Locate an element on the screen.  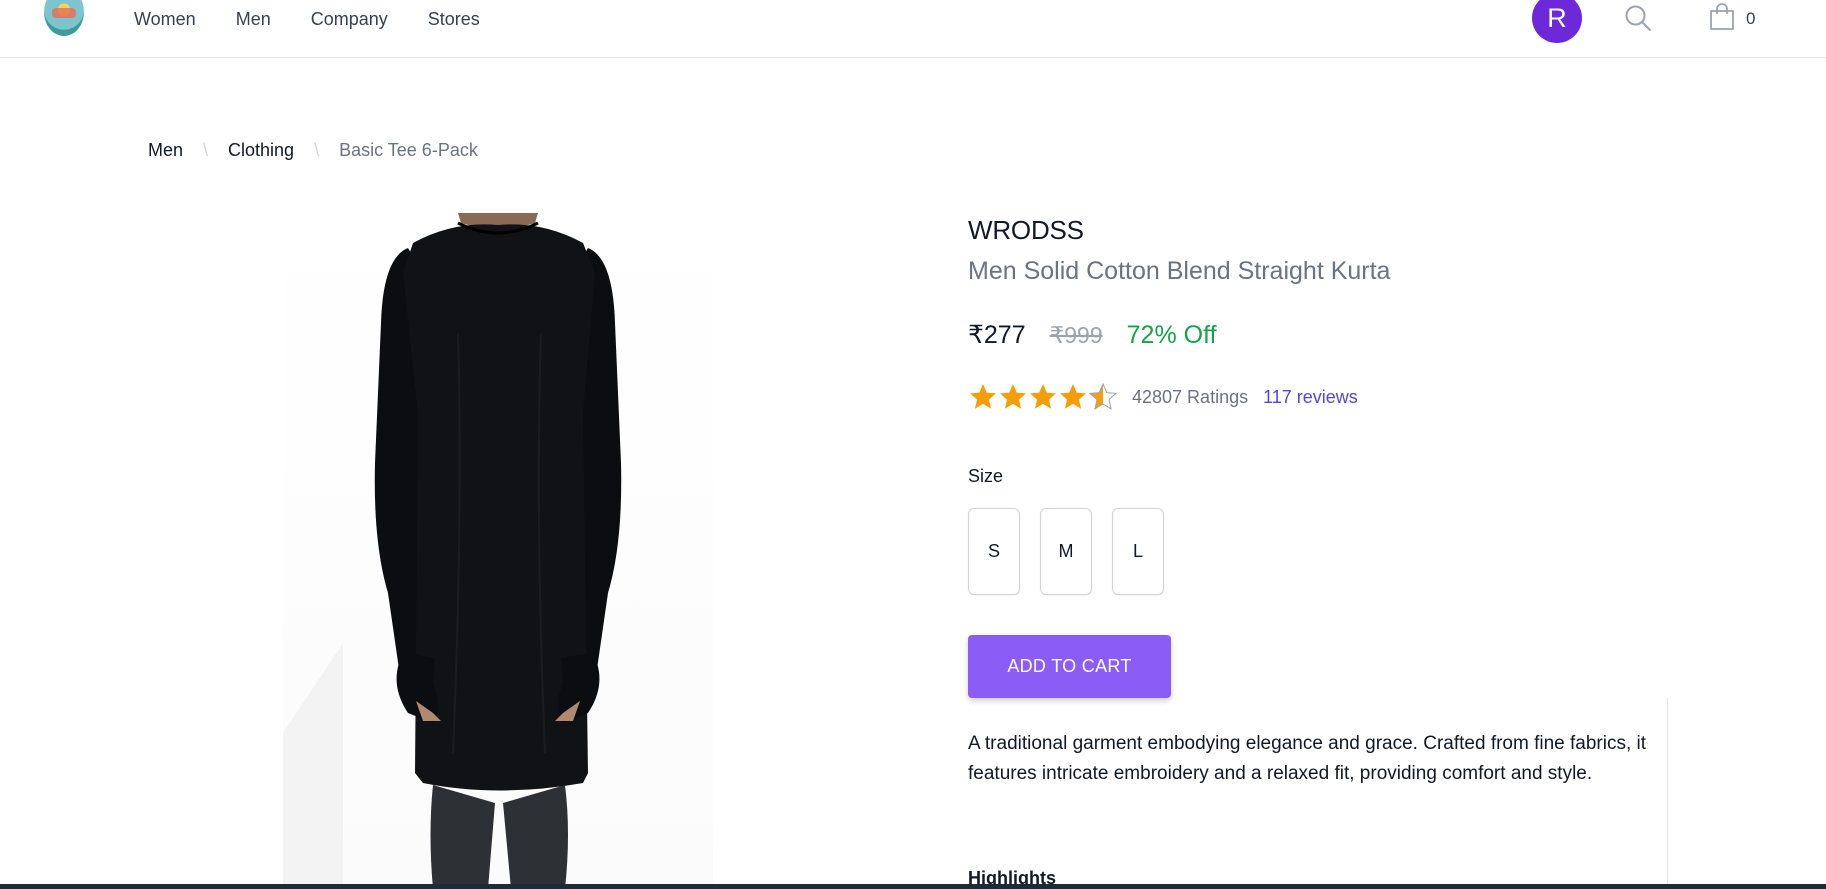
search-icon is located at coordinates (1638, 18).